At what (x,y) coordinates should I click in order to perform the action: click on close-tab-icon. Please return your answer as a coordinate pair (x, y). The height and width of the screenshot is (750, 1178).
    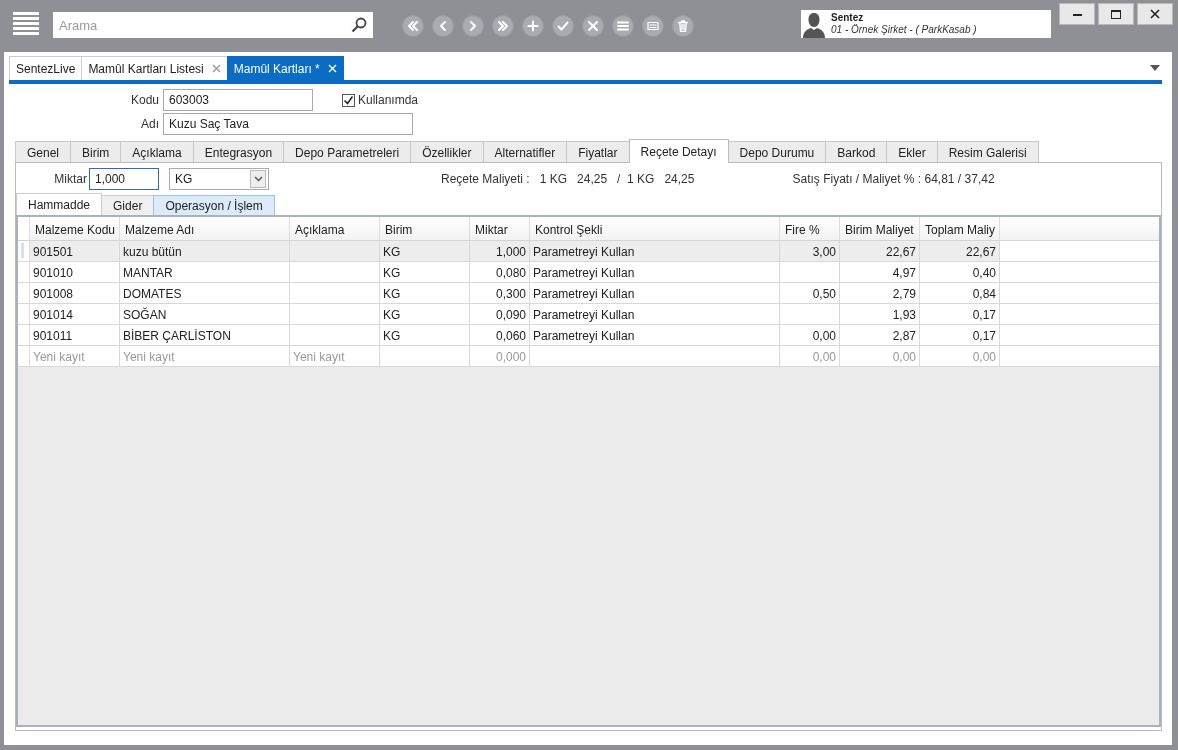
    Looking at the image, I should click on (216, 68).